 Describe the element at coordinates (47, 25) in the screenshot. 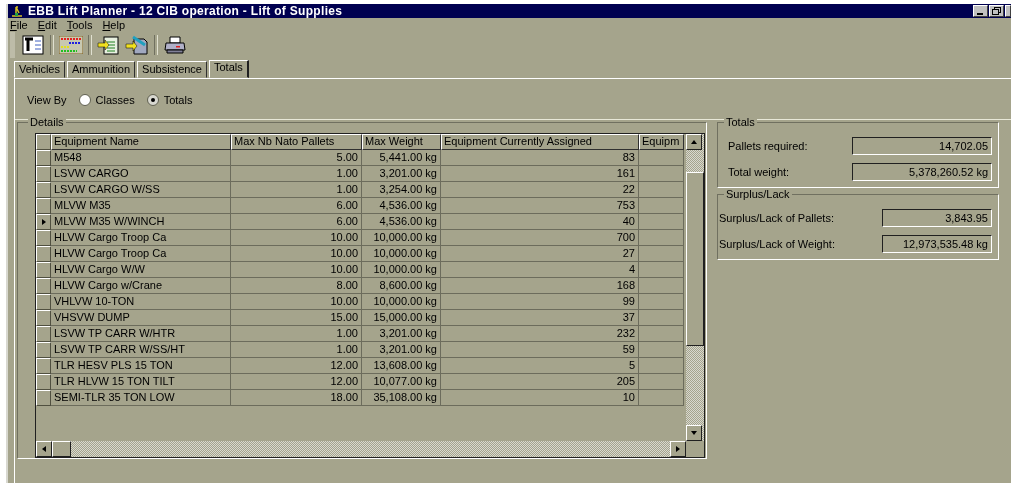

I see `menu-item: Edit` at that location.